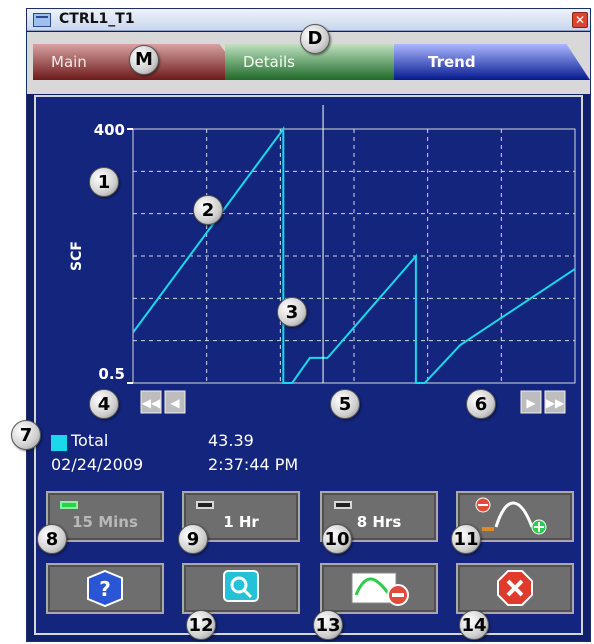 This screenshot has width=594, height=644. What do you see at coordinates (52, 539) in the screenshot?
I see `callout-8: 8` at bounding box center [52, 539].